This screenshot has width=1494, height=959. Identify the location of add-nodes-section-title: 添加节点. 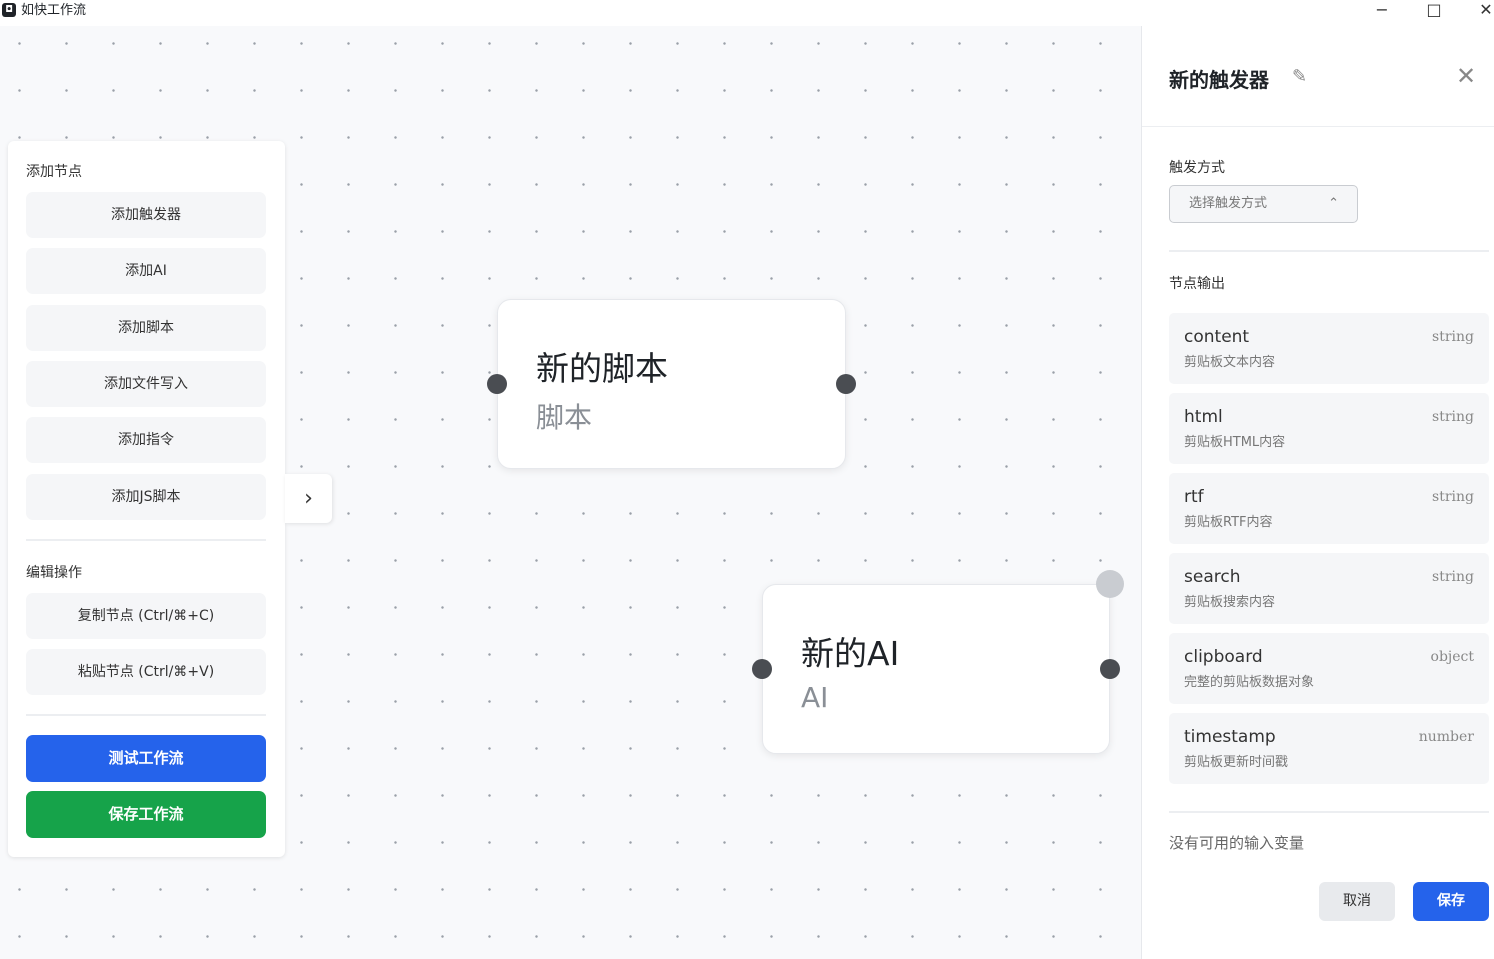
(54, 172).